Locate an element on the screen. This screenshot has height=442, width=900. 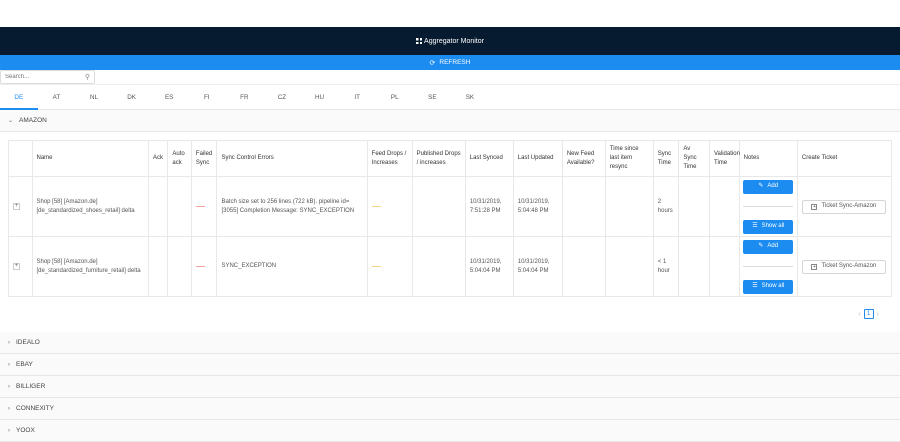
tab-it: IT is located at coordinates (357, 97).